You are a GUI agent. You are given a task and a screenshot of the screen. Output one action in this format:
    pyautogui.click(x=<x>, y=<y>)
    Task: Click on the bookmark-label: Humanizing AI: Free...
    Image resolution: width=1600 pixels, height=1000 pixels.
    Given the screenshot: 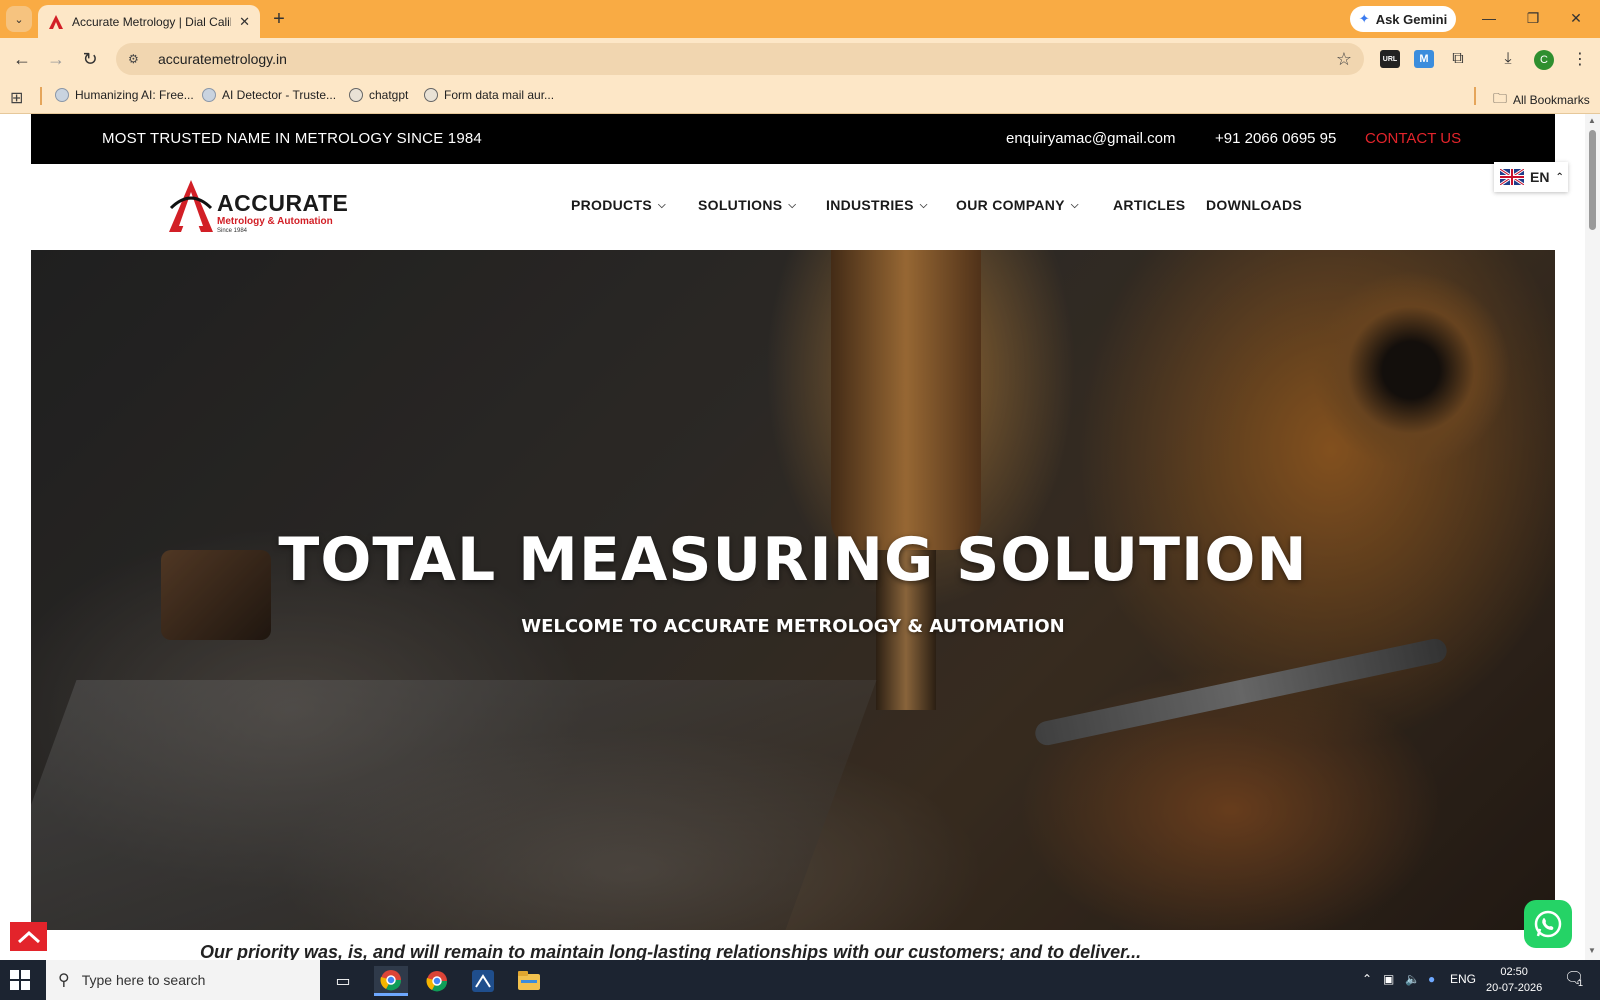 What is the action you would take?
    pyautogui.click(x=134, y=95)
    